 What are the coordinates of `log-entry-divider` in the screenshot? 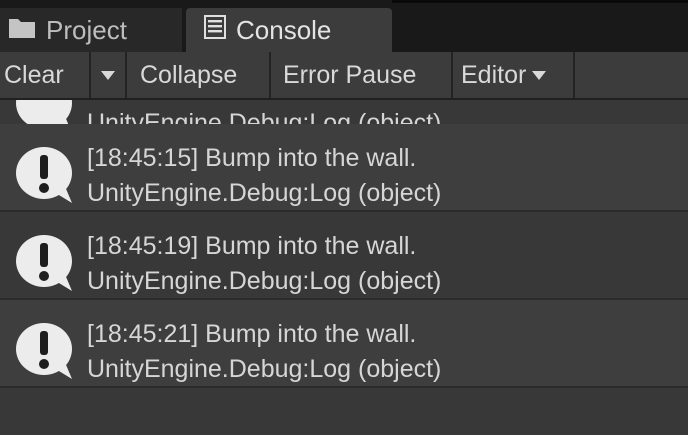 It's located at (344, 387).